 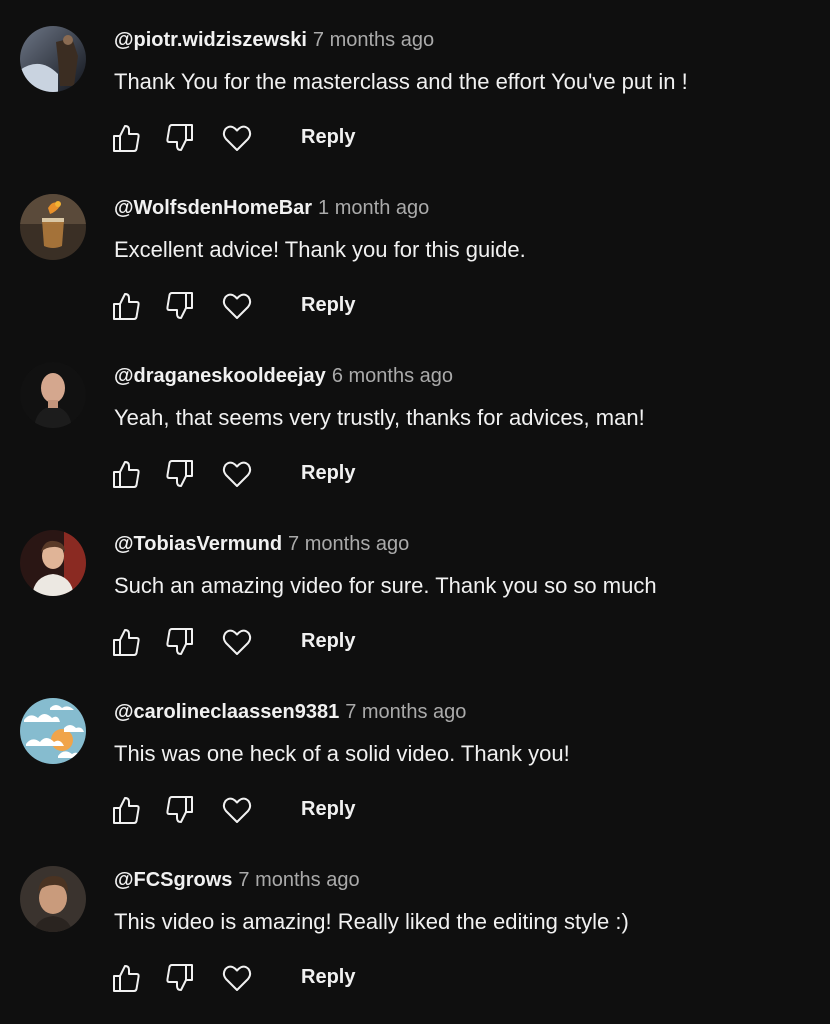 What do you see at coordinates (210, 40) in the screenshot?
I see `author-name: @piotr.widziszewski` at bounding box center [210, 40].